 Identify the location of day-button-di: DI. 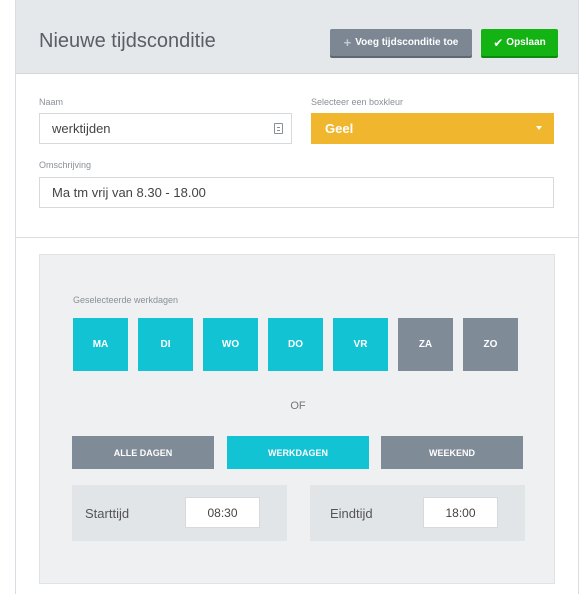
(165, 344).